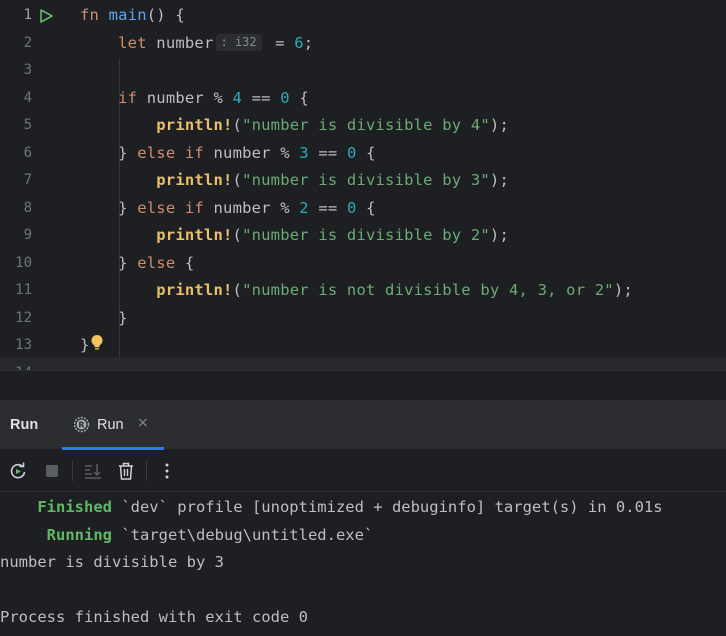  What do you see at coordinates (110, 425) in the screenshot?
I see `tab-label: Run` at bounding box center [110, 425].